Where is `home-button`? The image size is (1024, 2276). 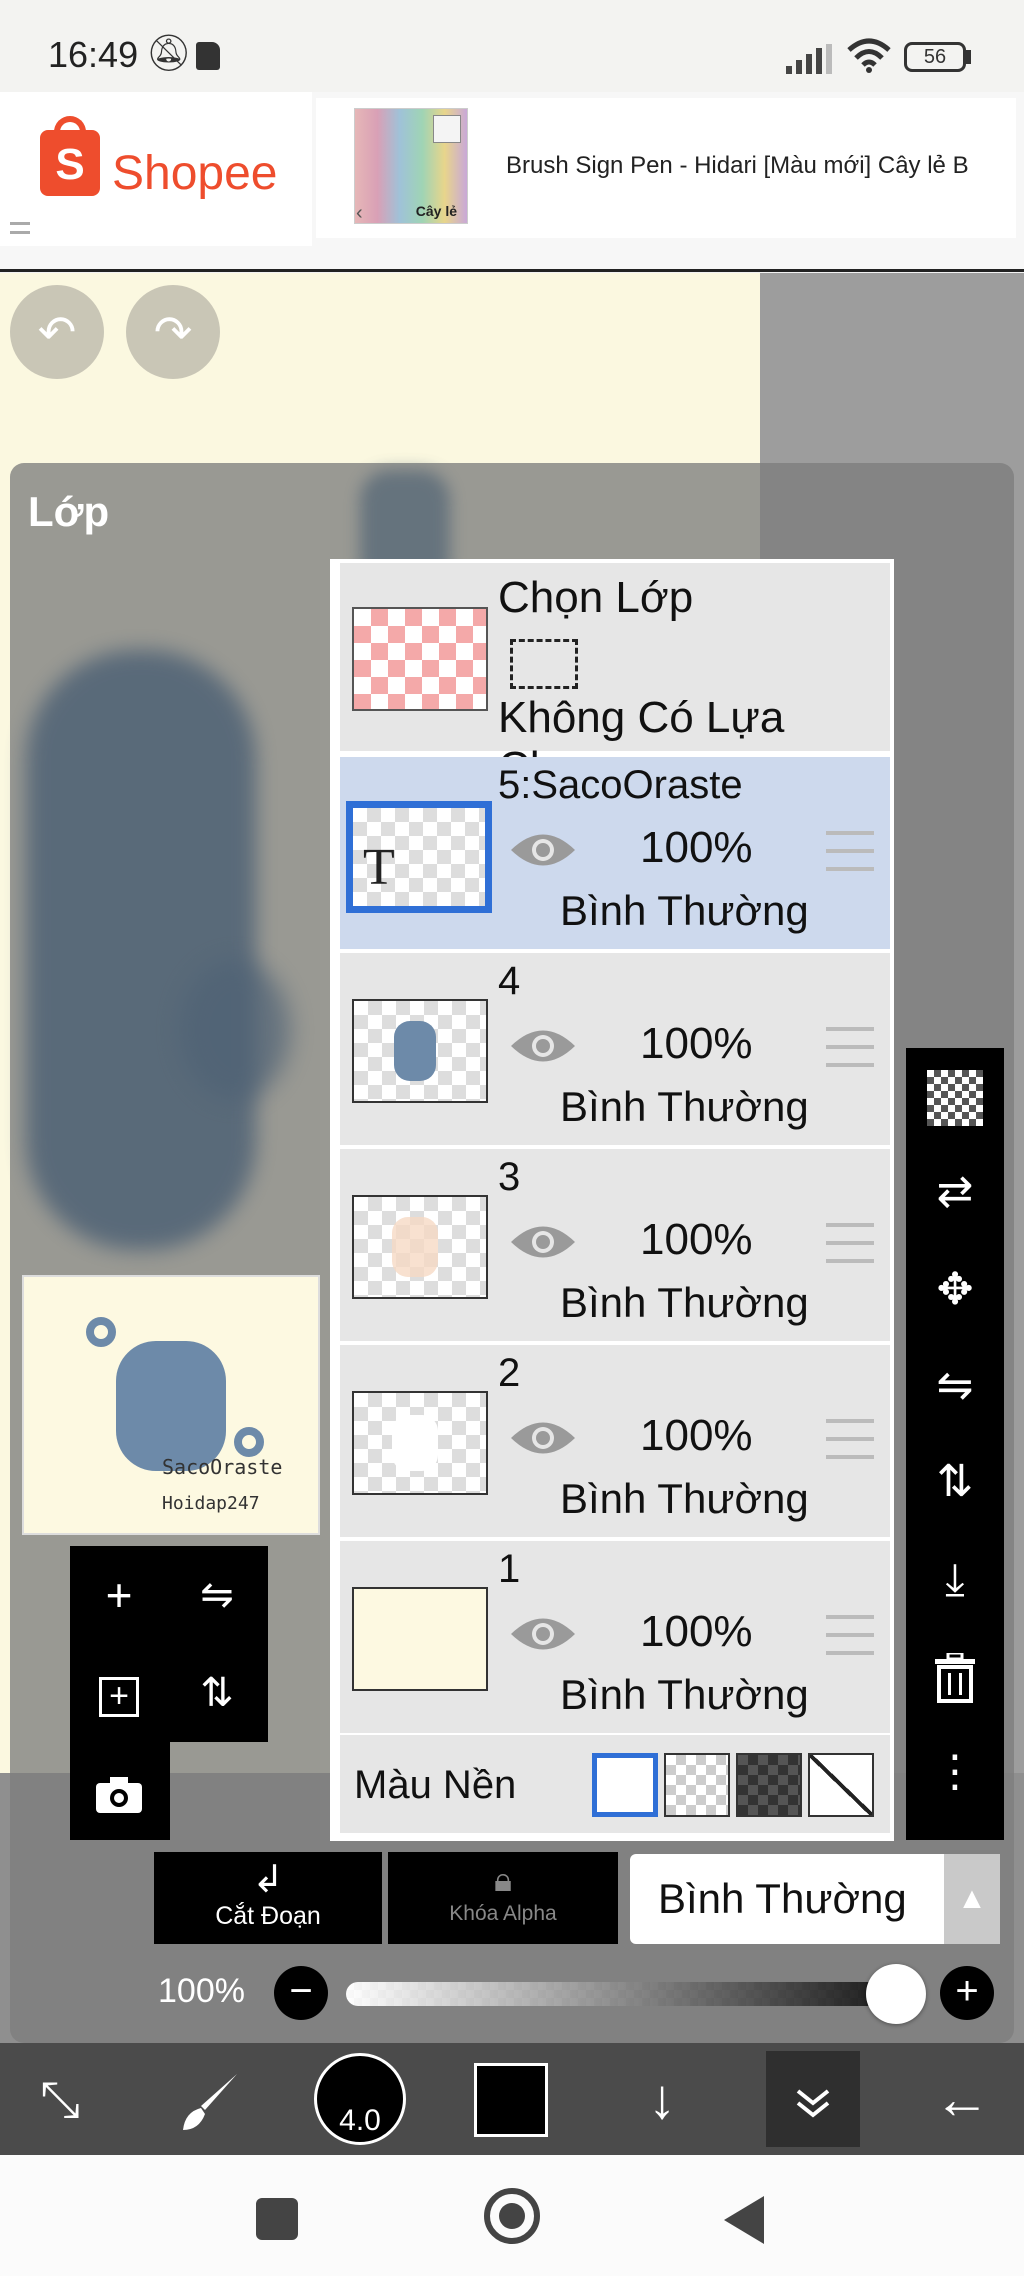 home-button is located at coordinates (512, 2216).